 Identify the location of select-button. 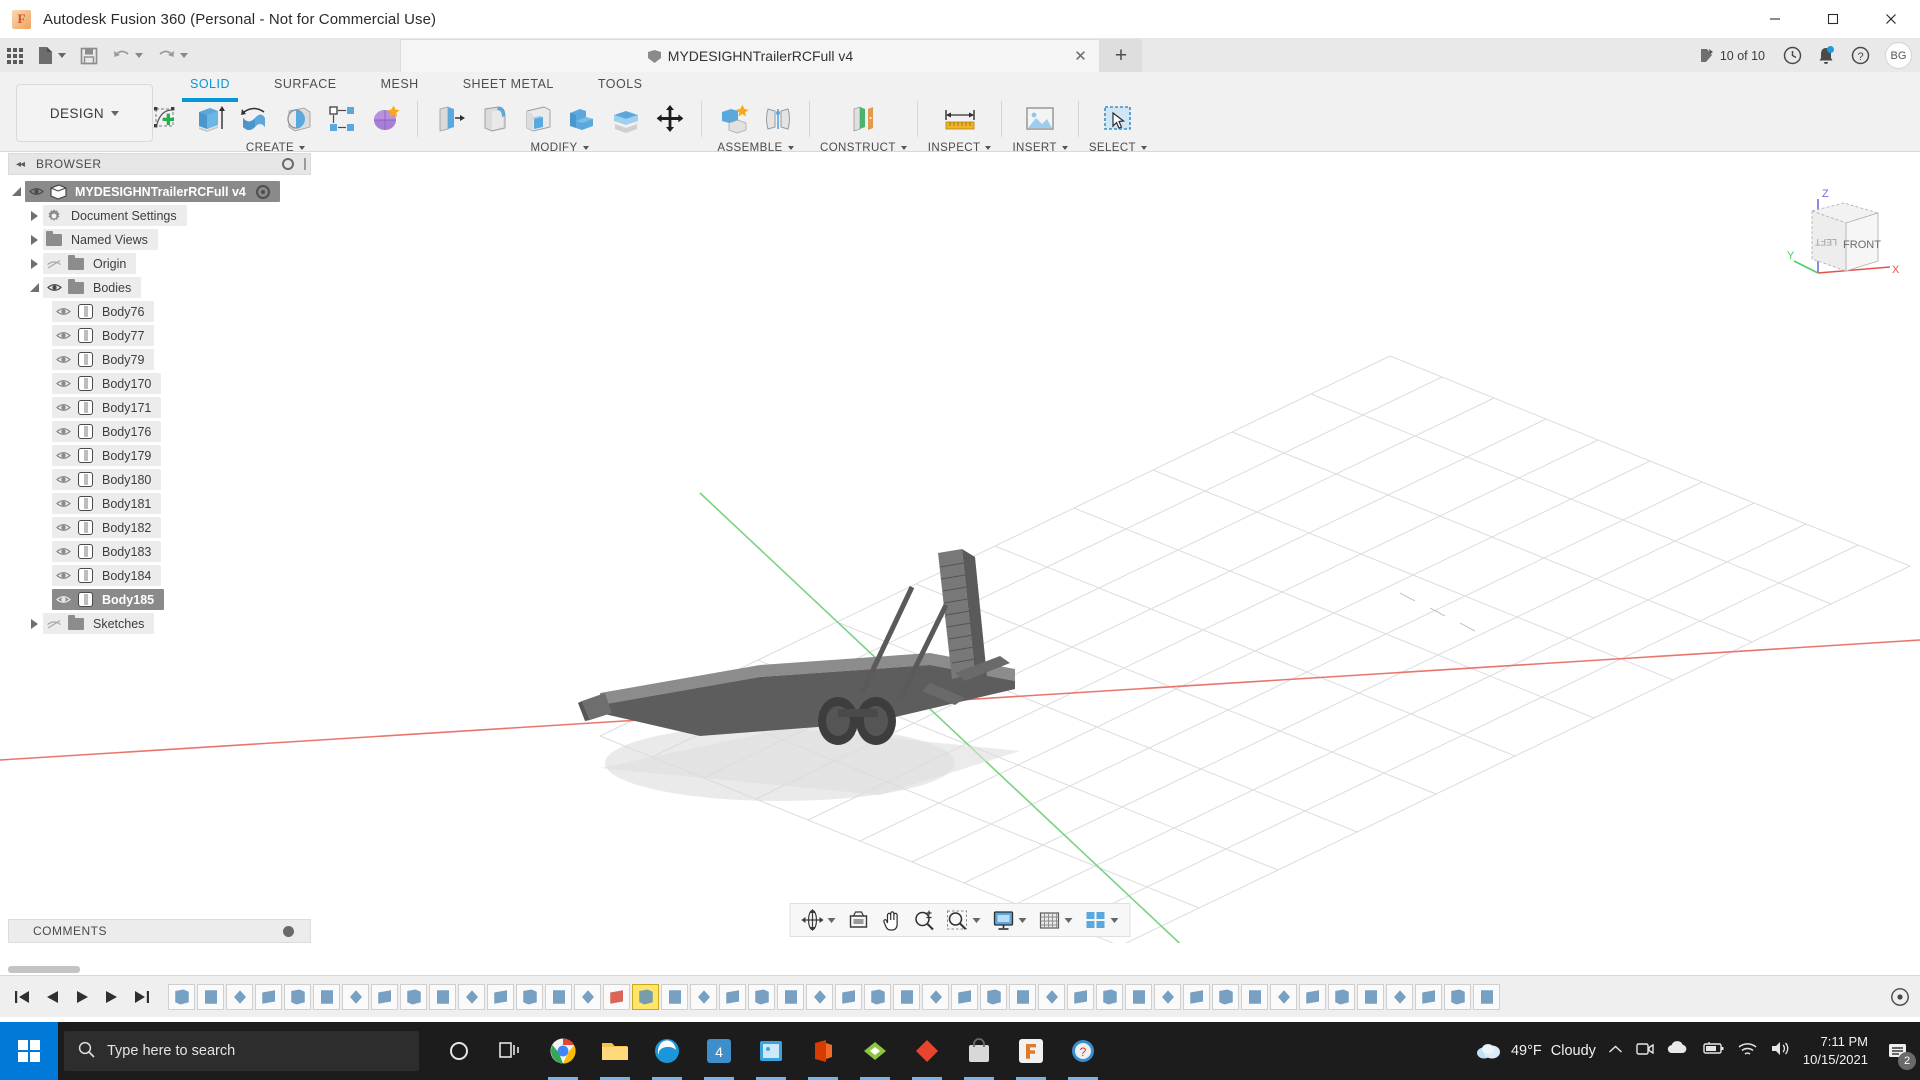
(1117, 119).